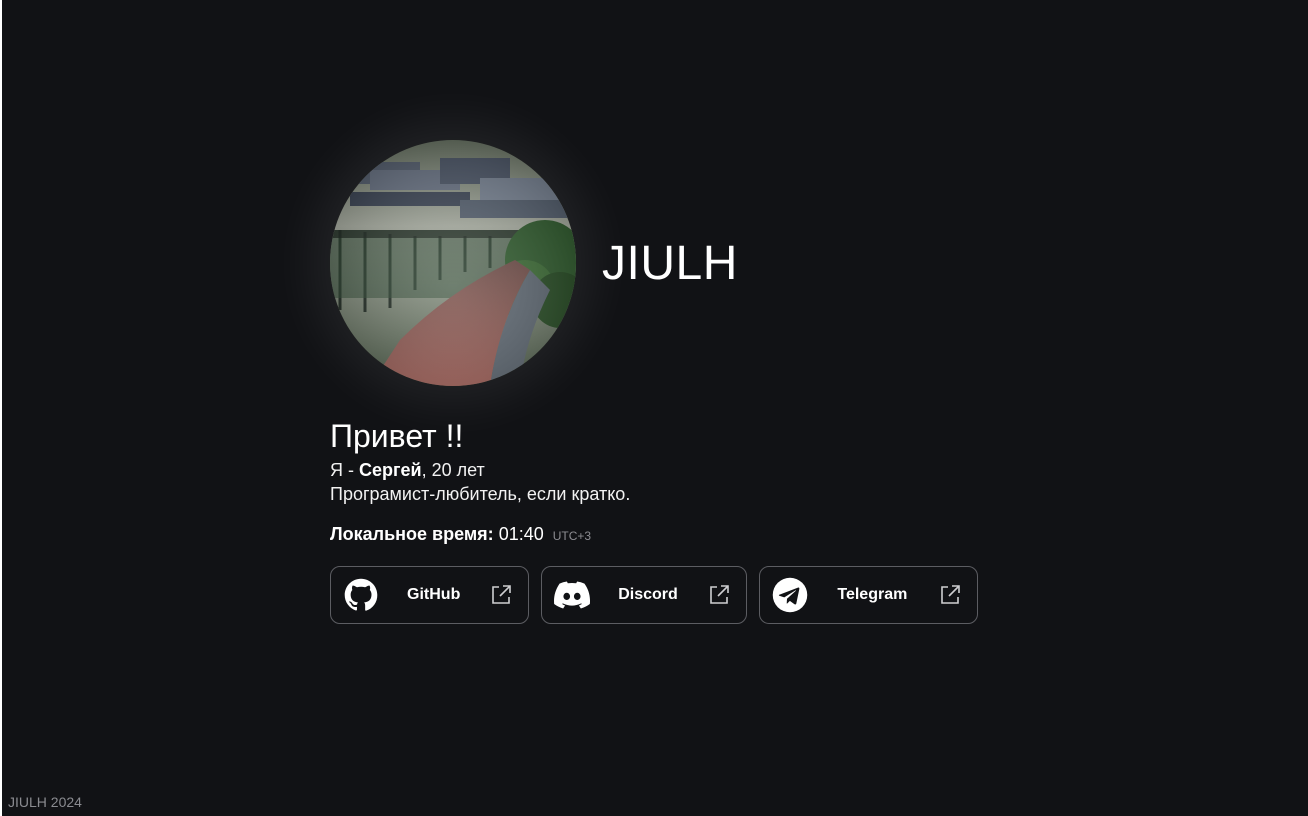 This screenshot has height=816, width=1308. Describe the element at coordinates (397, 436) in the screenshot. I see `greeting-heading: Привет !!` at that location.